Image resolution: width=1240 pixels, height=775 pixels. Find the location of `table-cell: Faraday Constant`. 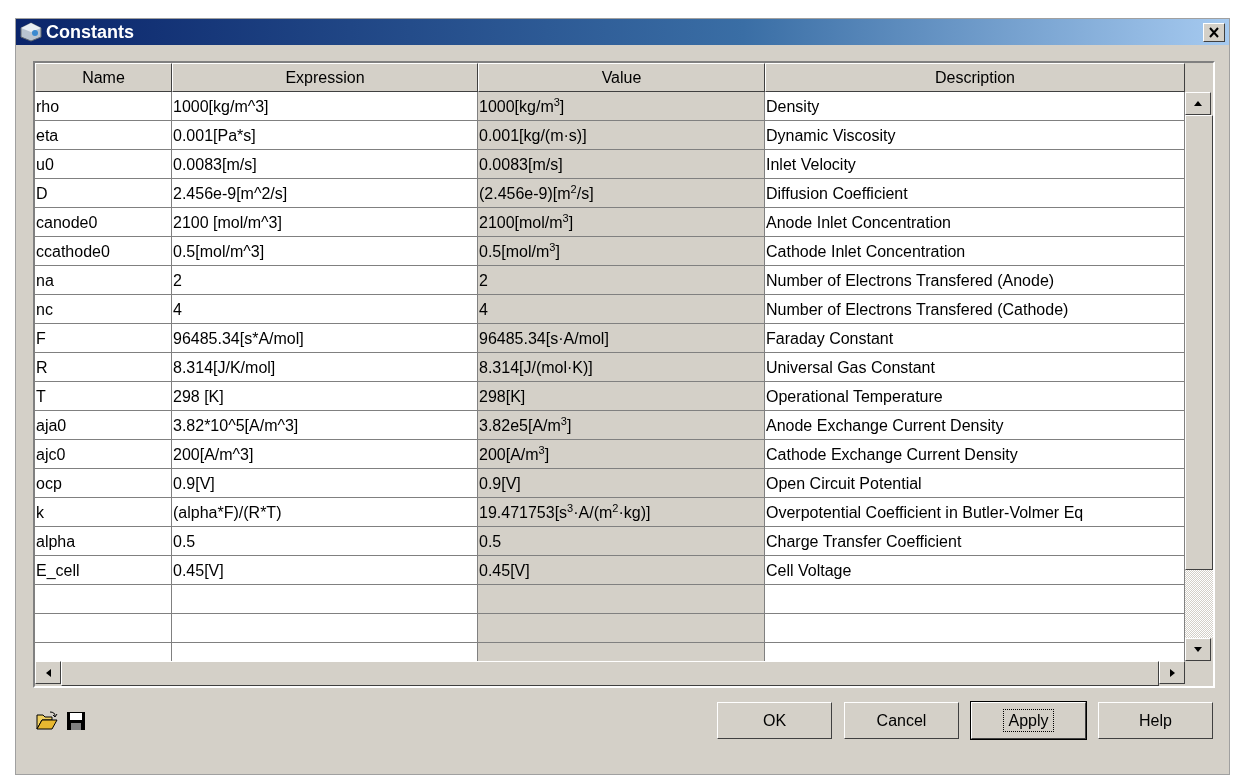

table-cell: Faraday Constant is located at coordinates (975, 338).